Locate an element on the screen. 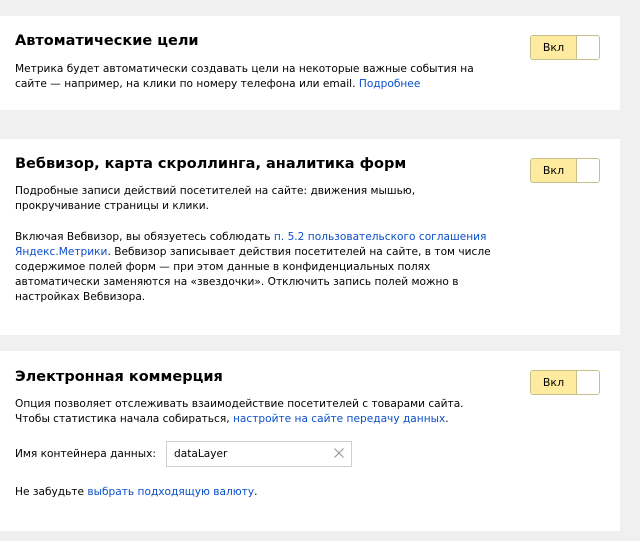 This screenshot has height=541, width=640. auto-goals-toggle: Вкл is located at coordinates (565, 47).